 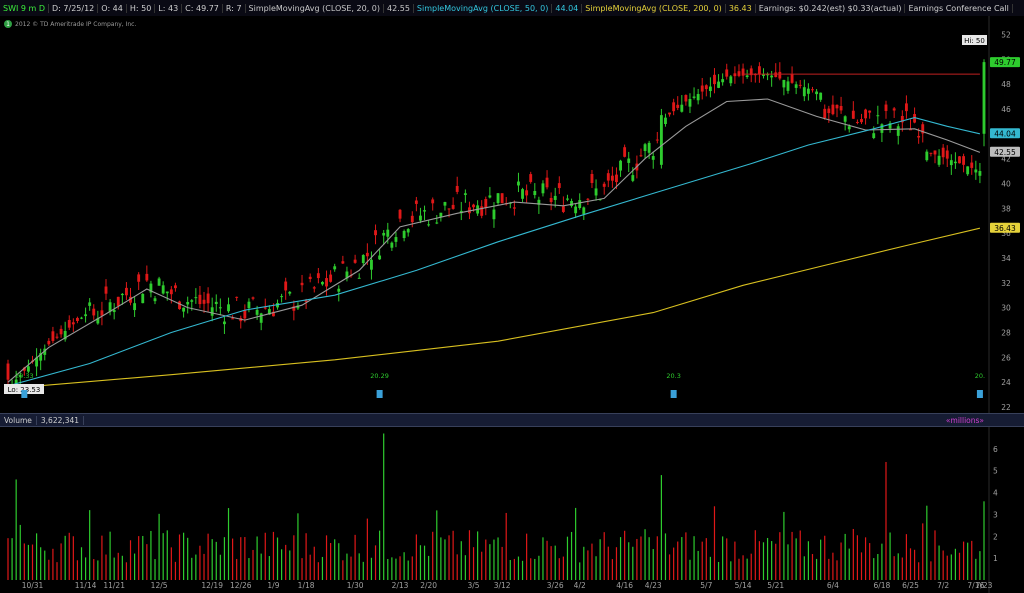 I want to click on x-tick-label: 7/2, so click(x=943, y=585).